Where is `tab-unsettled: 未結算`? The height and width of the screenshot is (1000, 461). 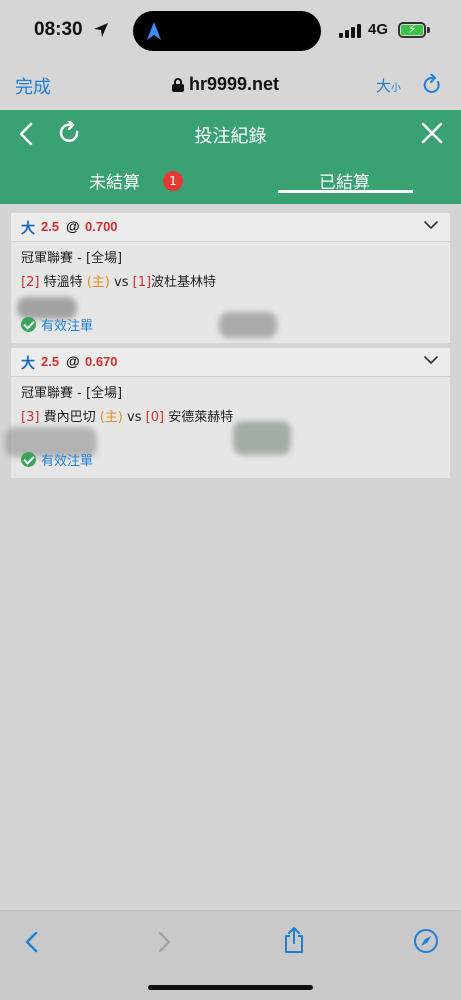 tab-unsettled: 未結算 is located at coordinates (114, 180).